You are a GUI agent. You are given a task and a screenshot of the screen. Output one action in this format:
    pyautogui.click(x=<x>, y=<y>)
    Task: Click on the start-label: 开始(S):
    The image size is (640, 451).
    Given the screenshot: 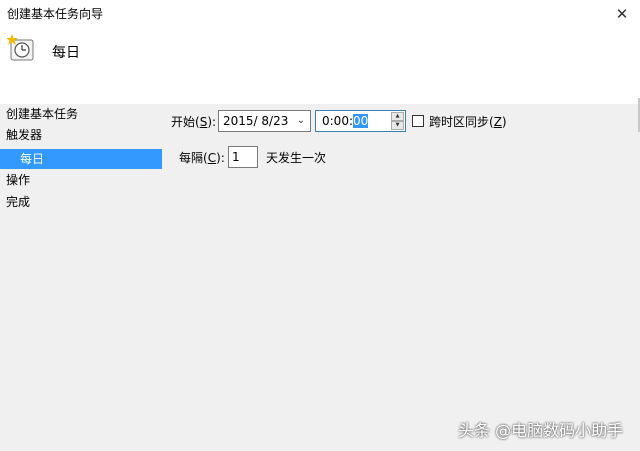 What is the action you would take?
    pyautogui.click(x=194, y=122)
    